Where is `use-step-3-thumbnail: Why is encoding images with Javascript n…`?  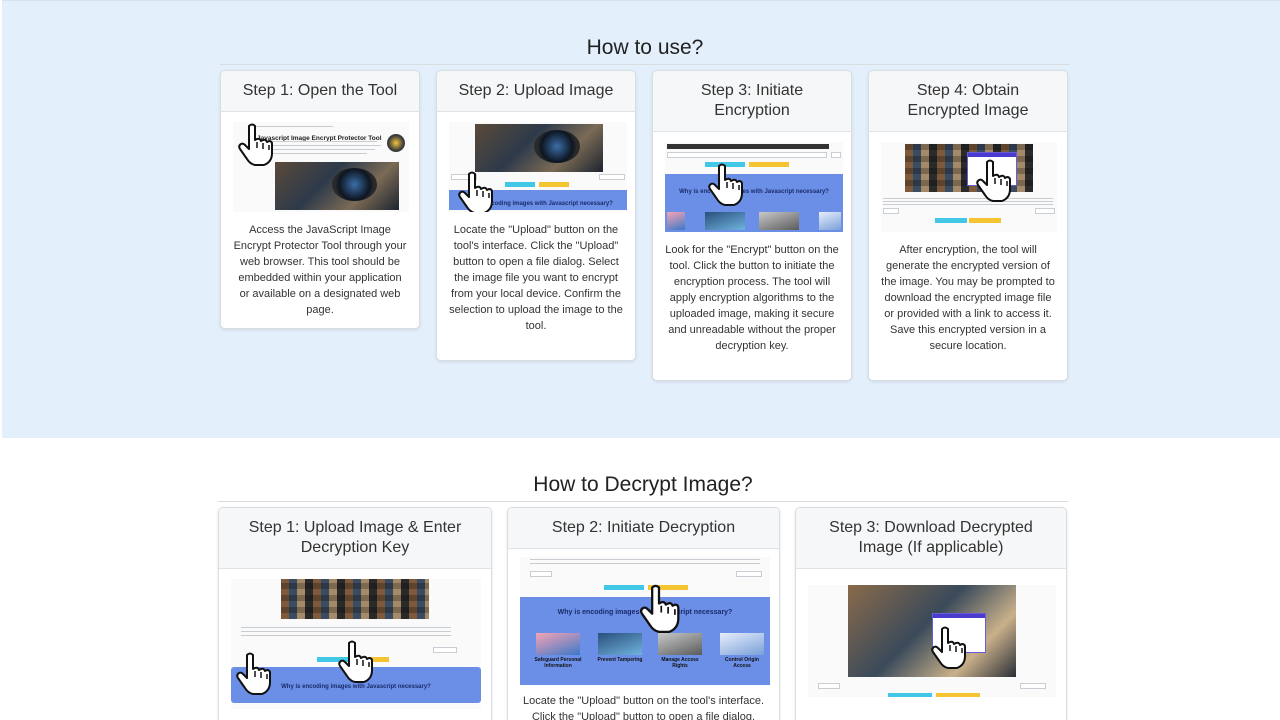 use-step-3-thumbnail: Why is encoding images with Javascript n… is located at coordinates (754, 187).